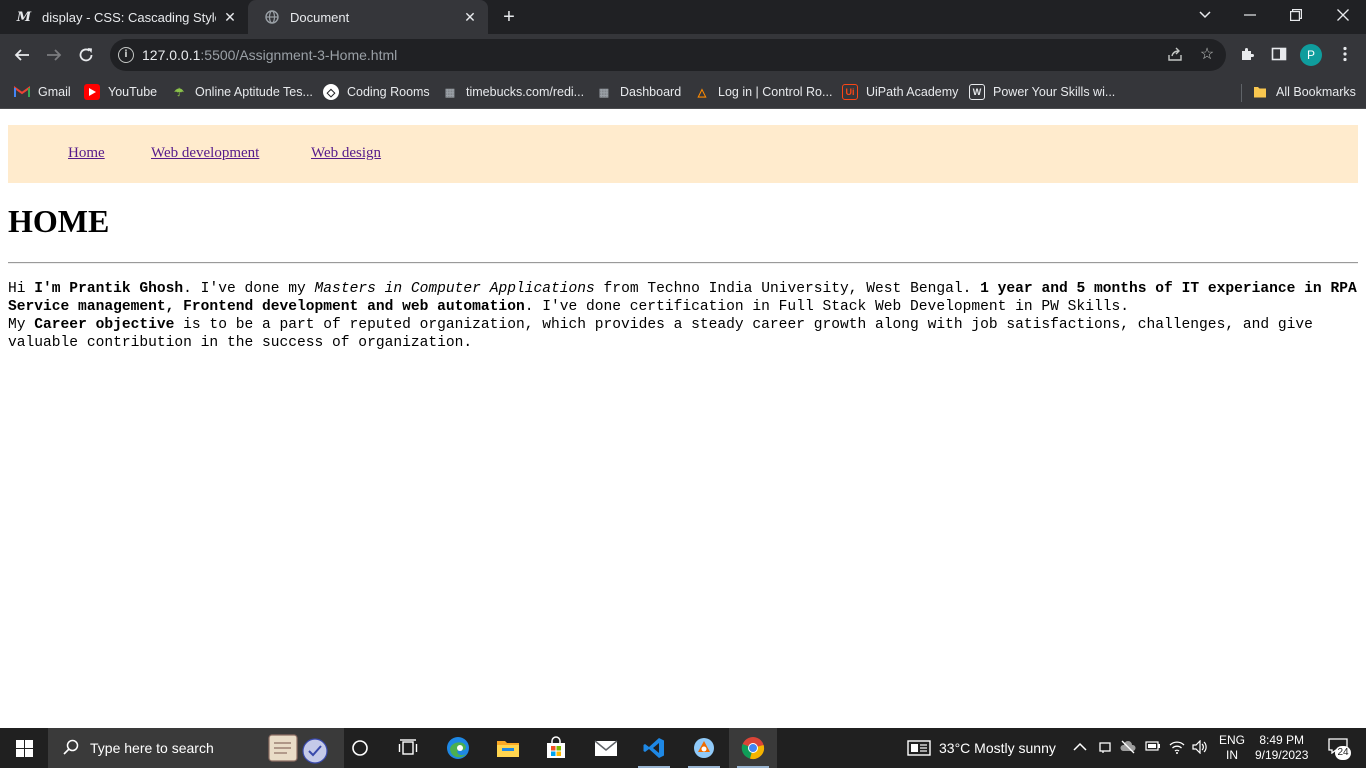 This screenshot has width=1366, height=768. Describe the element at coordinates (1241, 93) in the screenshot. I see `bookmarks-divider` at that location.